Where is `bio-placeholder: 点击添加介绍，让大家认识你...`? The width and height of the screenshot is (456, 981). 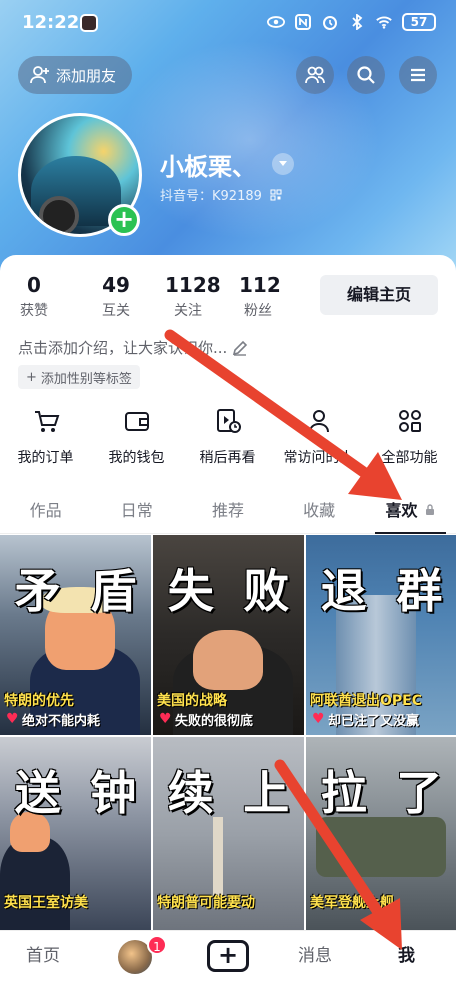 bio-placeholder: 点击添加介绍，让大家认识你... is located at coordinates (133, 347).